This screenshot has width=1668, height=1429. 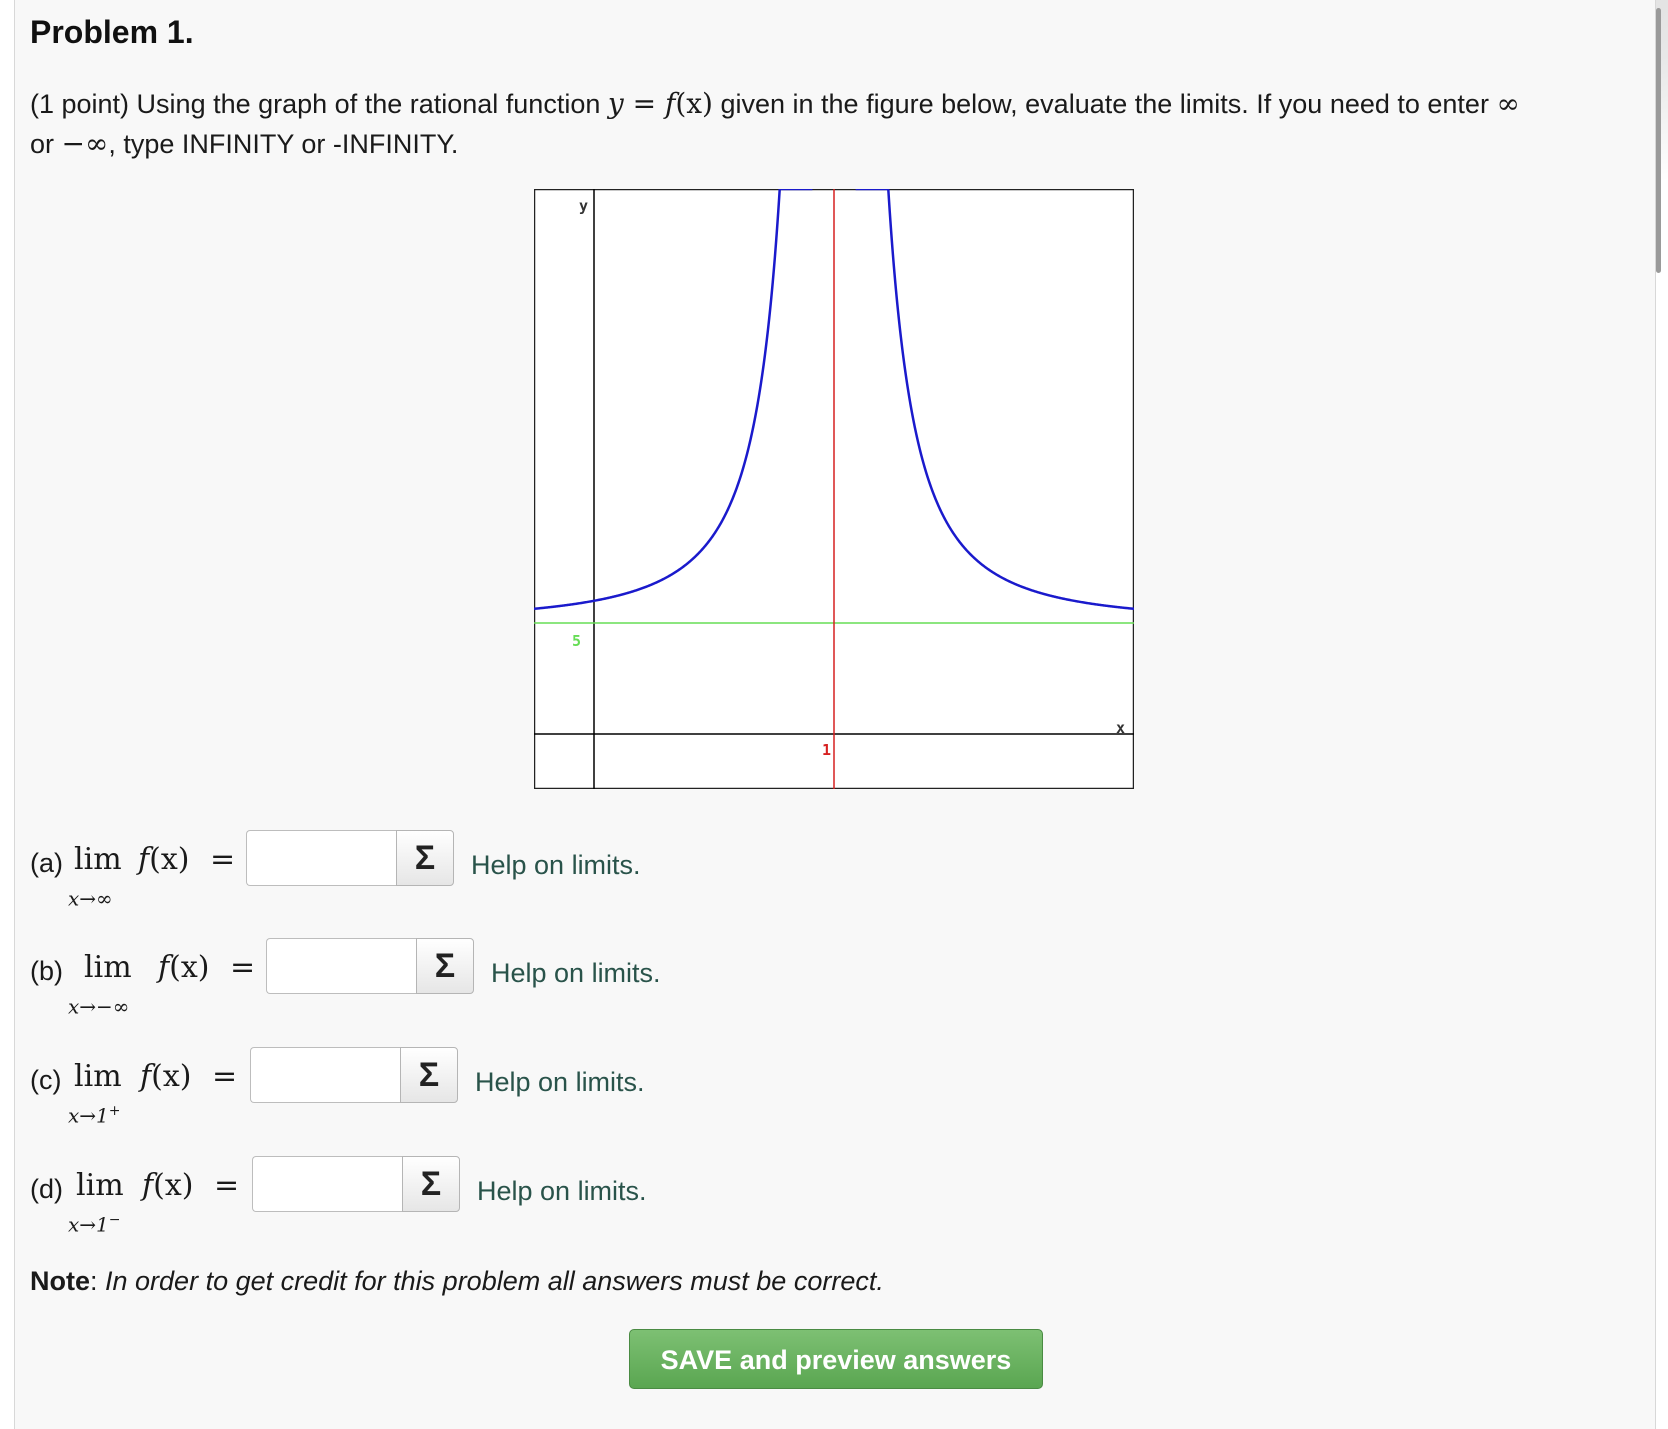 What do you see at coordinates (46, 144) in the screenshot?
I see `intro-or: or` at bounding box center [46, 144].